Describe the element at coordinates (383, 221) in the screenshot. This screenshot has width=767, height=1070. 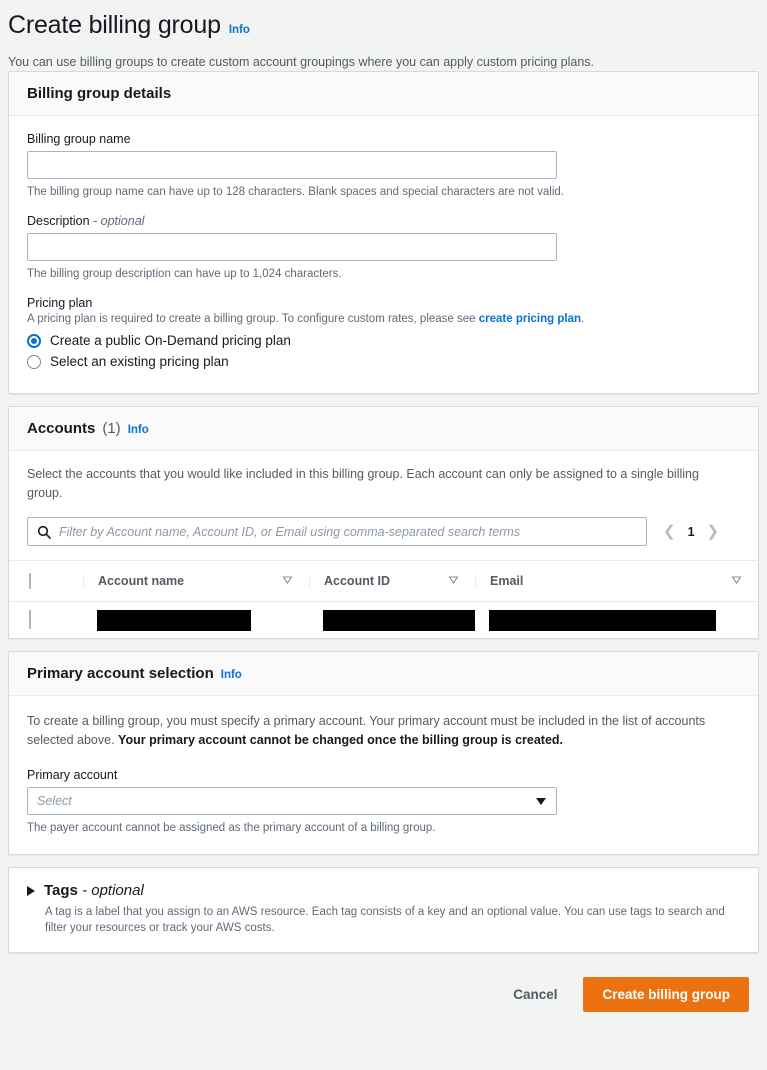
I see `description-label: Description - optional` at that location.